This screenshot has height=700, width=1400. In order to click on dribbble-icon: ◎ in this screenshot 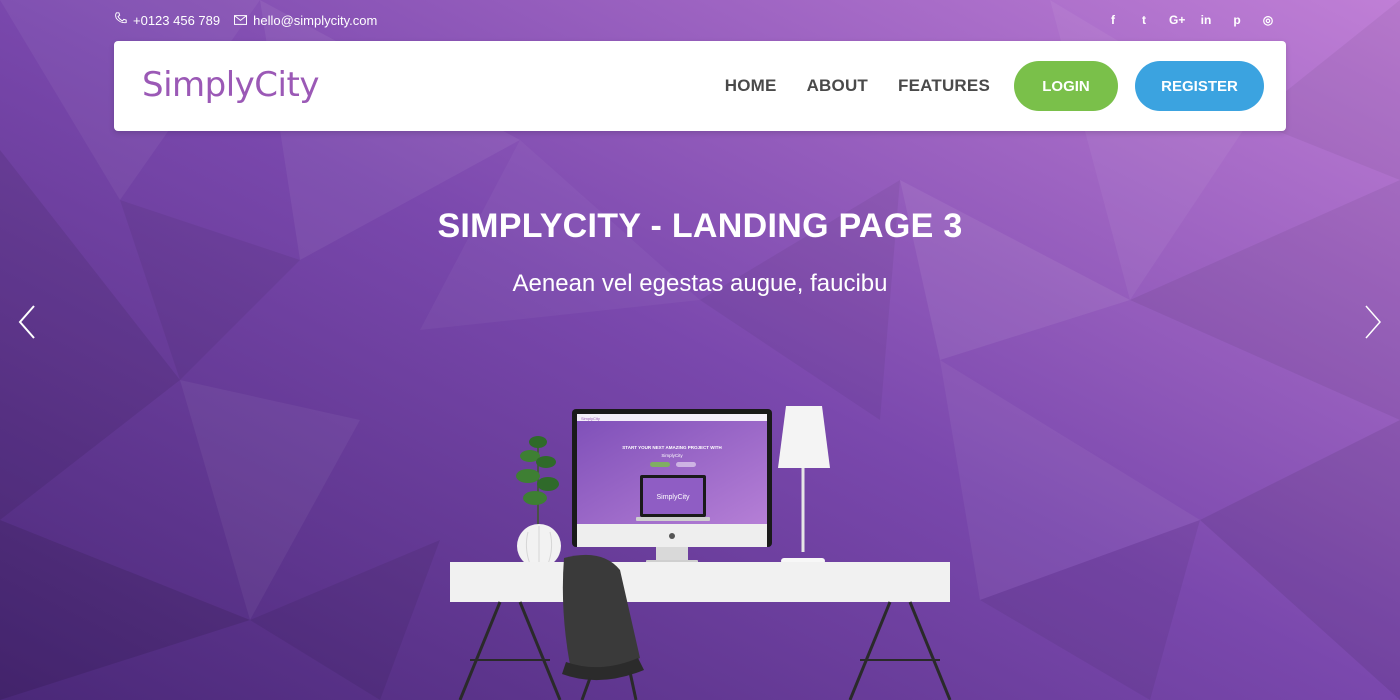, I will do `click(1268, 20)`.